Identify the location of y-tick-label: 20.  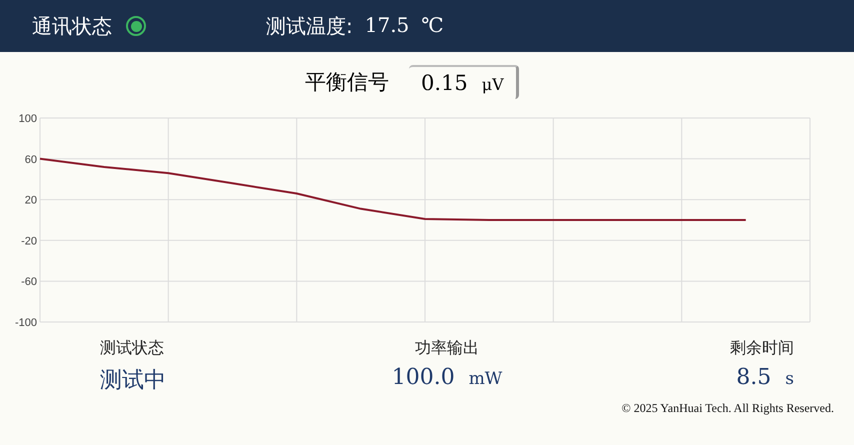
(30, 200).